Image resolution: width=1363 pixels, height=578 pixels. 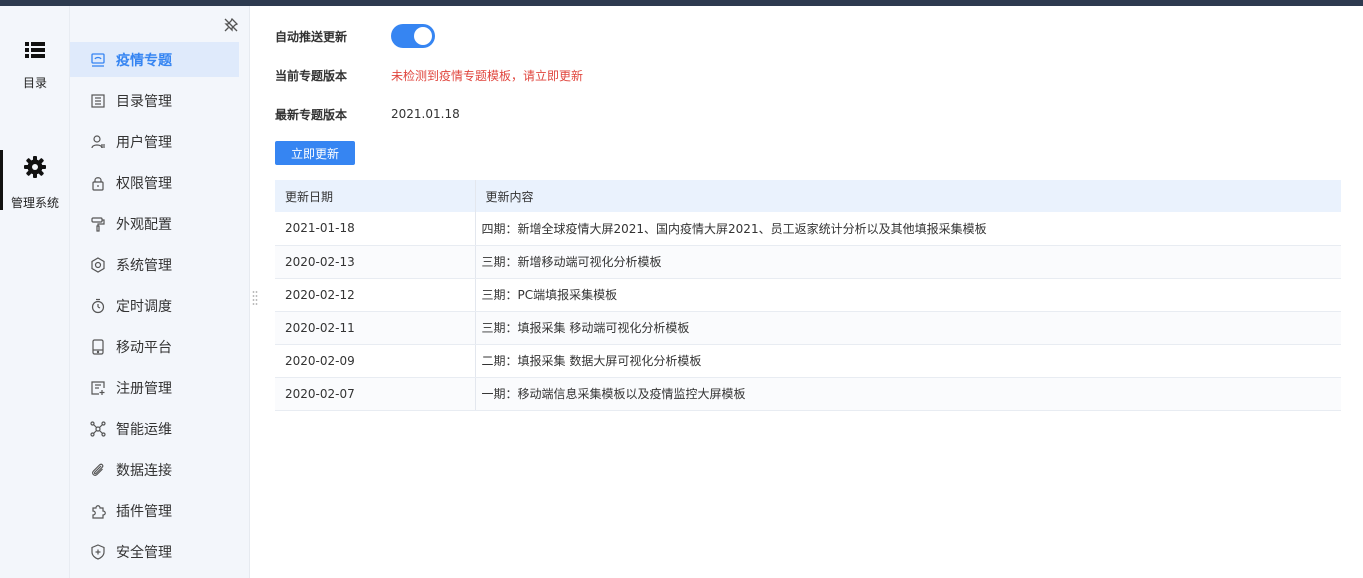 What do you see at coordinates (35, 167) in the screenshot?
I see `gear-icon` at bounding box center [35, 167].